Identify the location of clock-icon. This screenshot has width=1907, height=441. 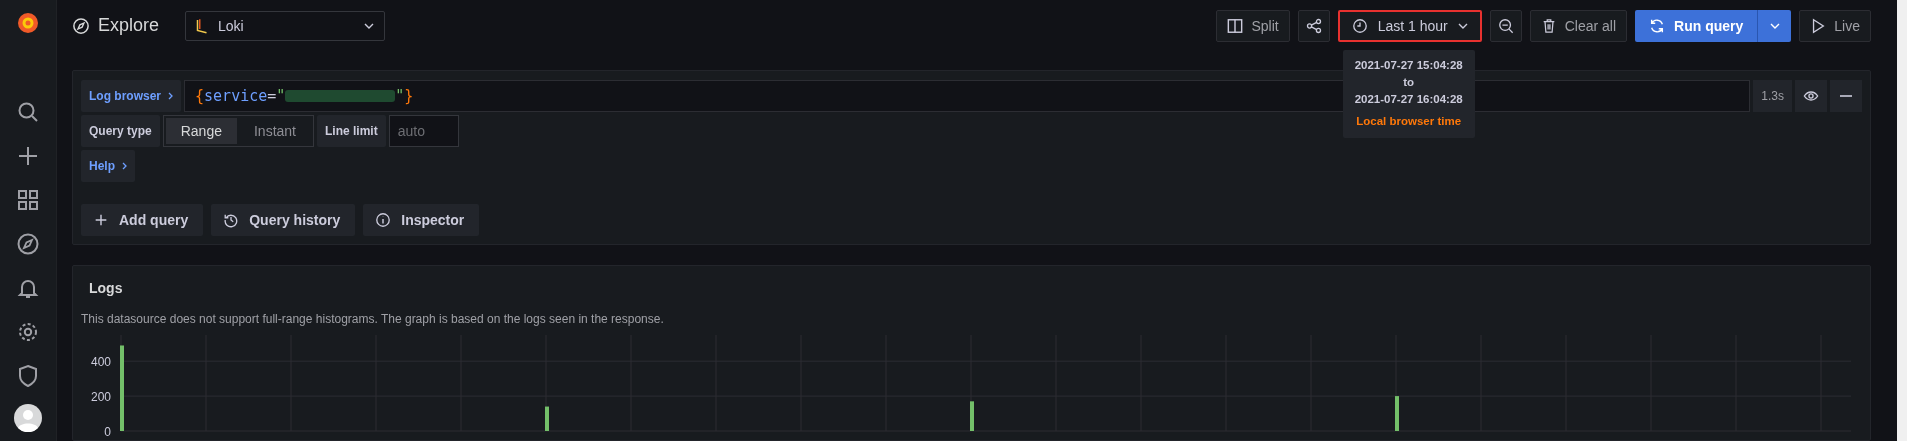
(1359, 25).